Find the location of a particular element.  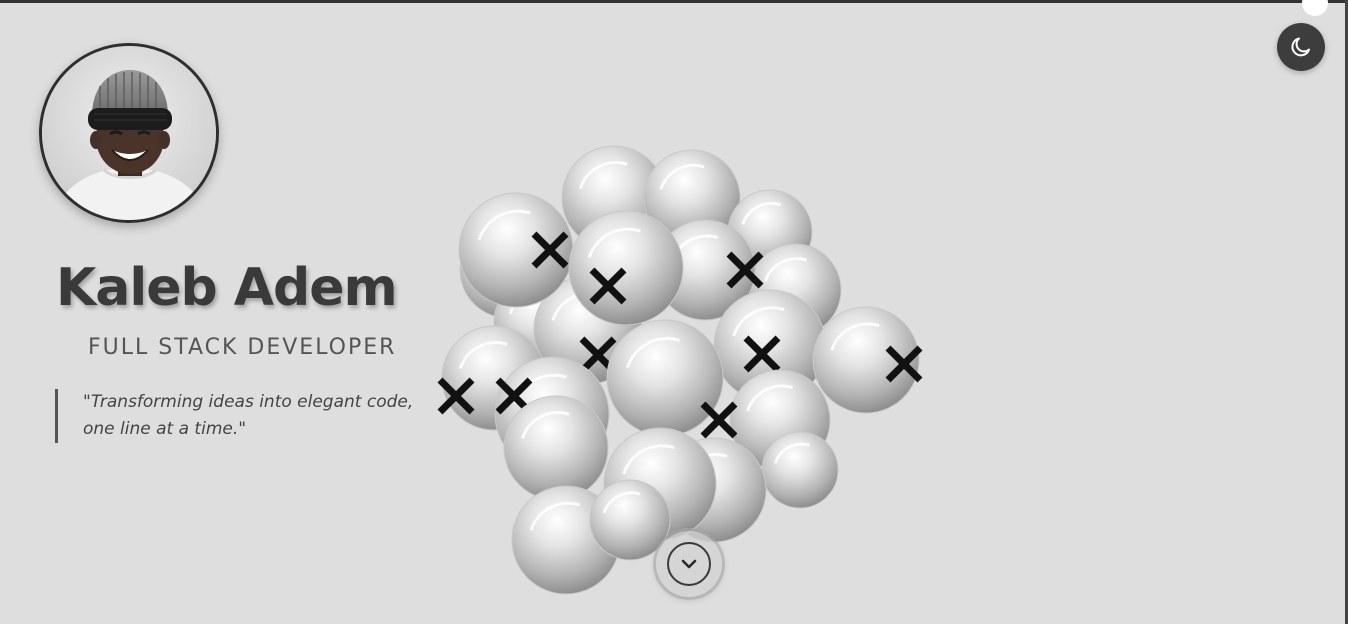

hero-name: Kaleb Adem is located at coordinates (227, 288).